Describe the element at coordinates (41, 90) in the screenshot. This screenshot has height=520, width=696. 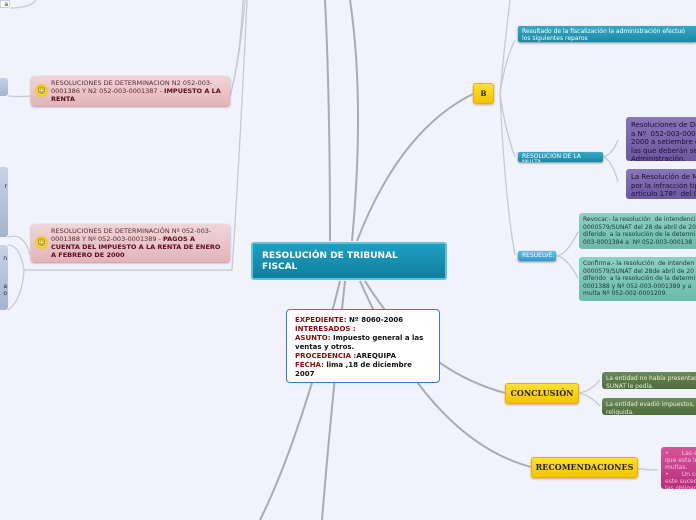
I see `smiley-icon: ☺` at that location.